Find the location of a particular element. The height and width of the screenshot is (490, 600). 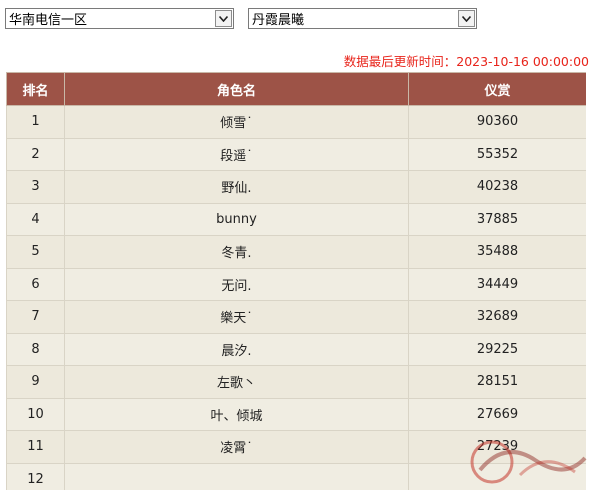

table-row: 4 bunny 37885 is located at coordinates (296, 219).